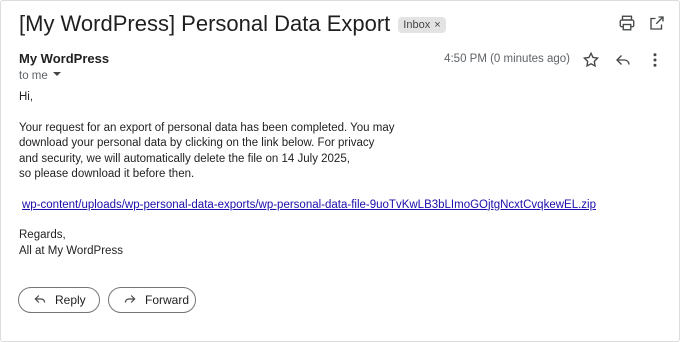 The height and width of the screenshot is (342, 680). I want to click on body-line: so please download it before then., so click(107, 174).